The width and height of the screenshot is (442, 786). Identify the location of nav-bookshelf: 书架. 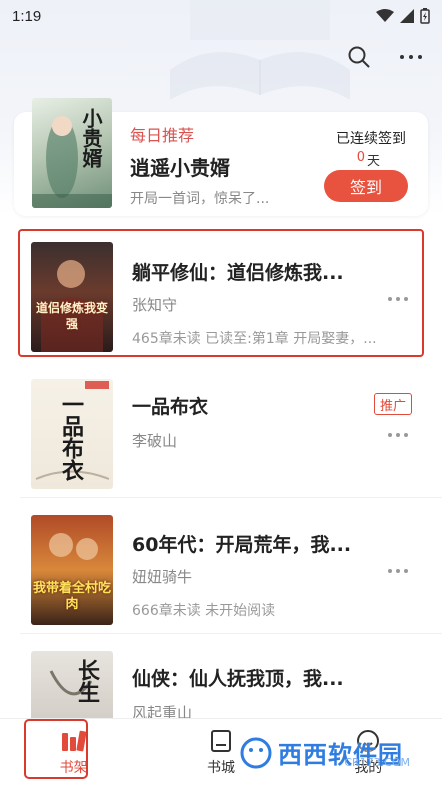
(73, 752).